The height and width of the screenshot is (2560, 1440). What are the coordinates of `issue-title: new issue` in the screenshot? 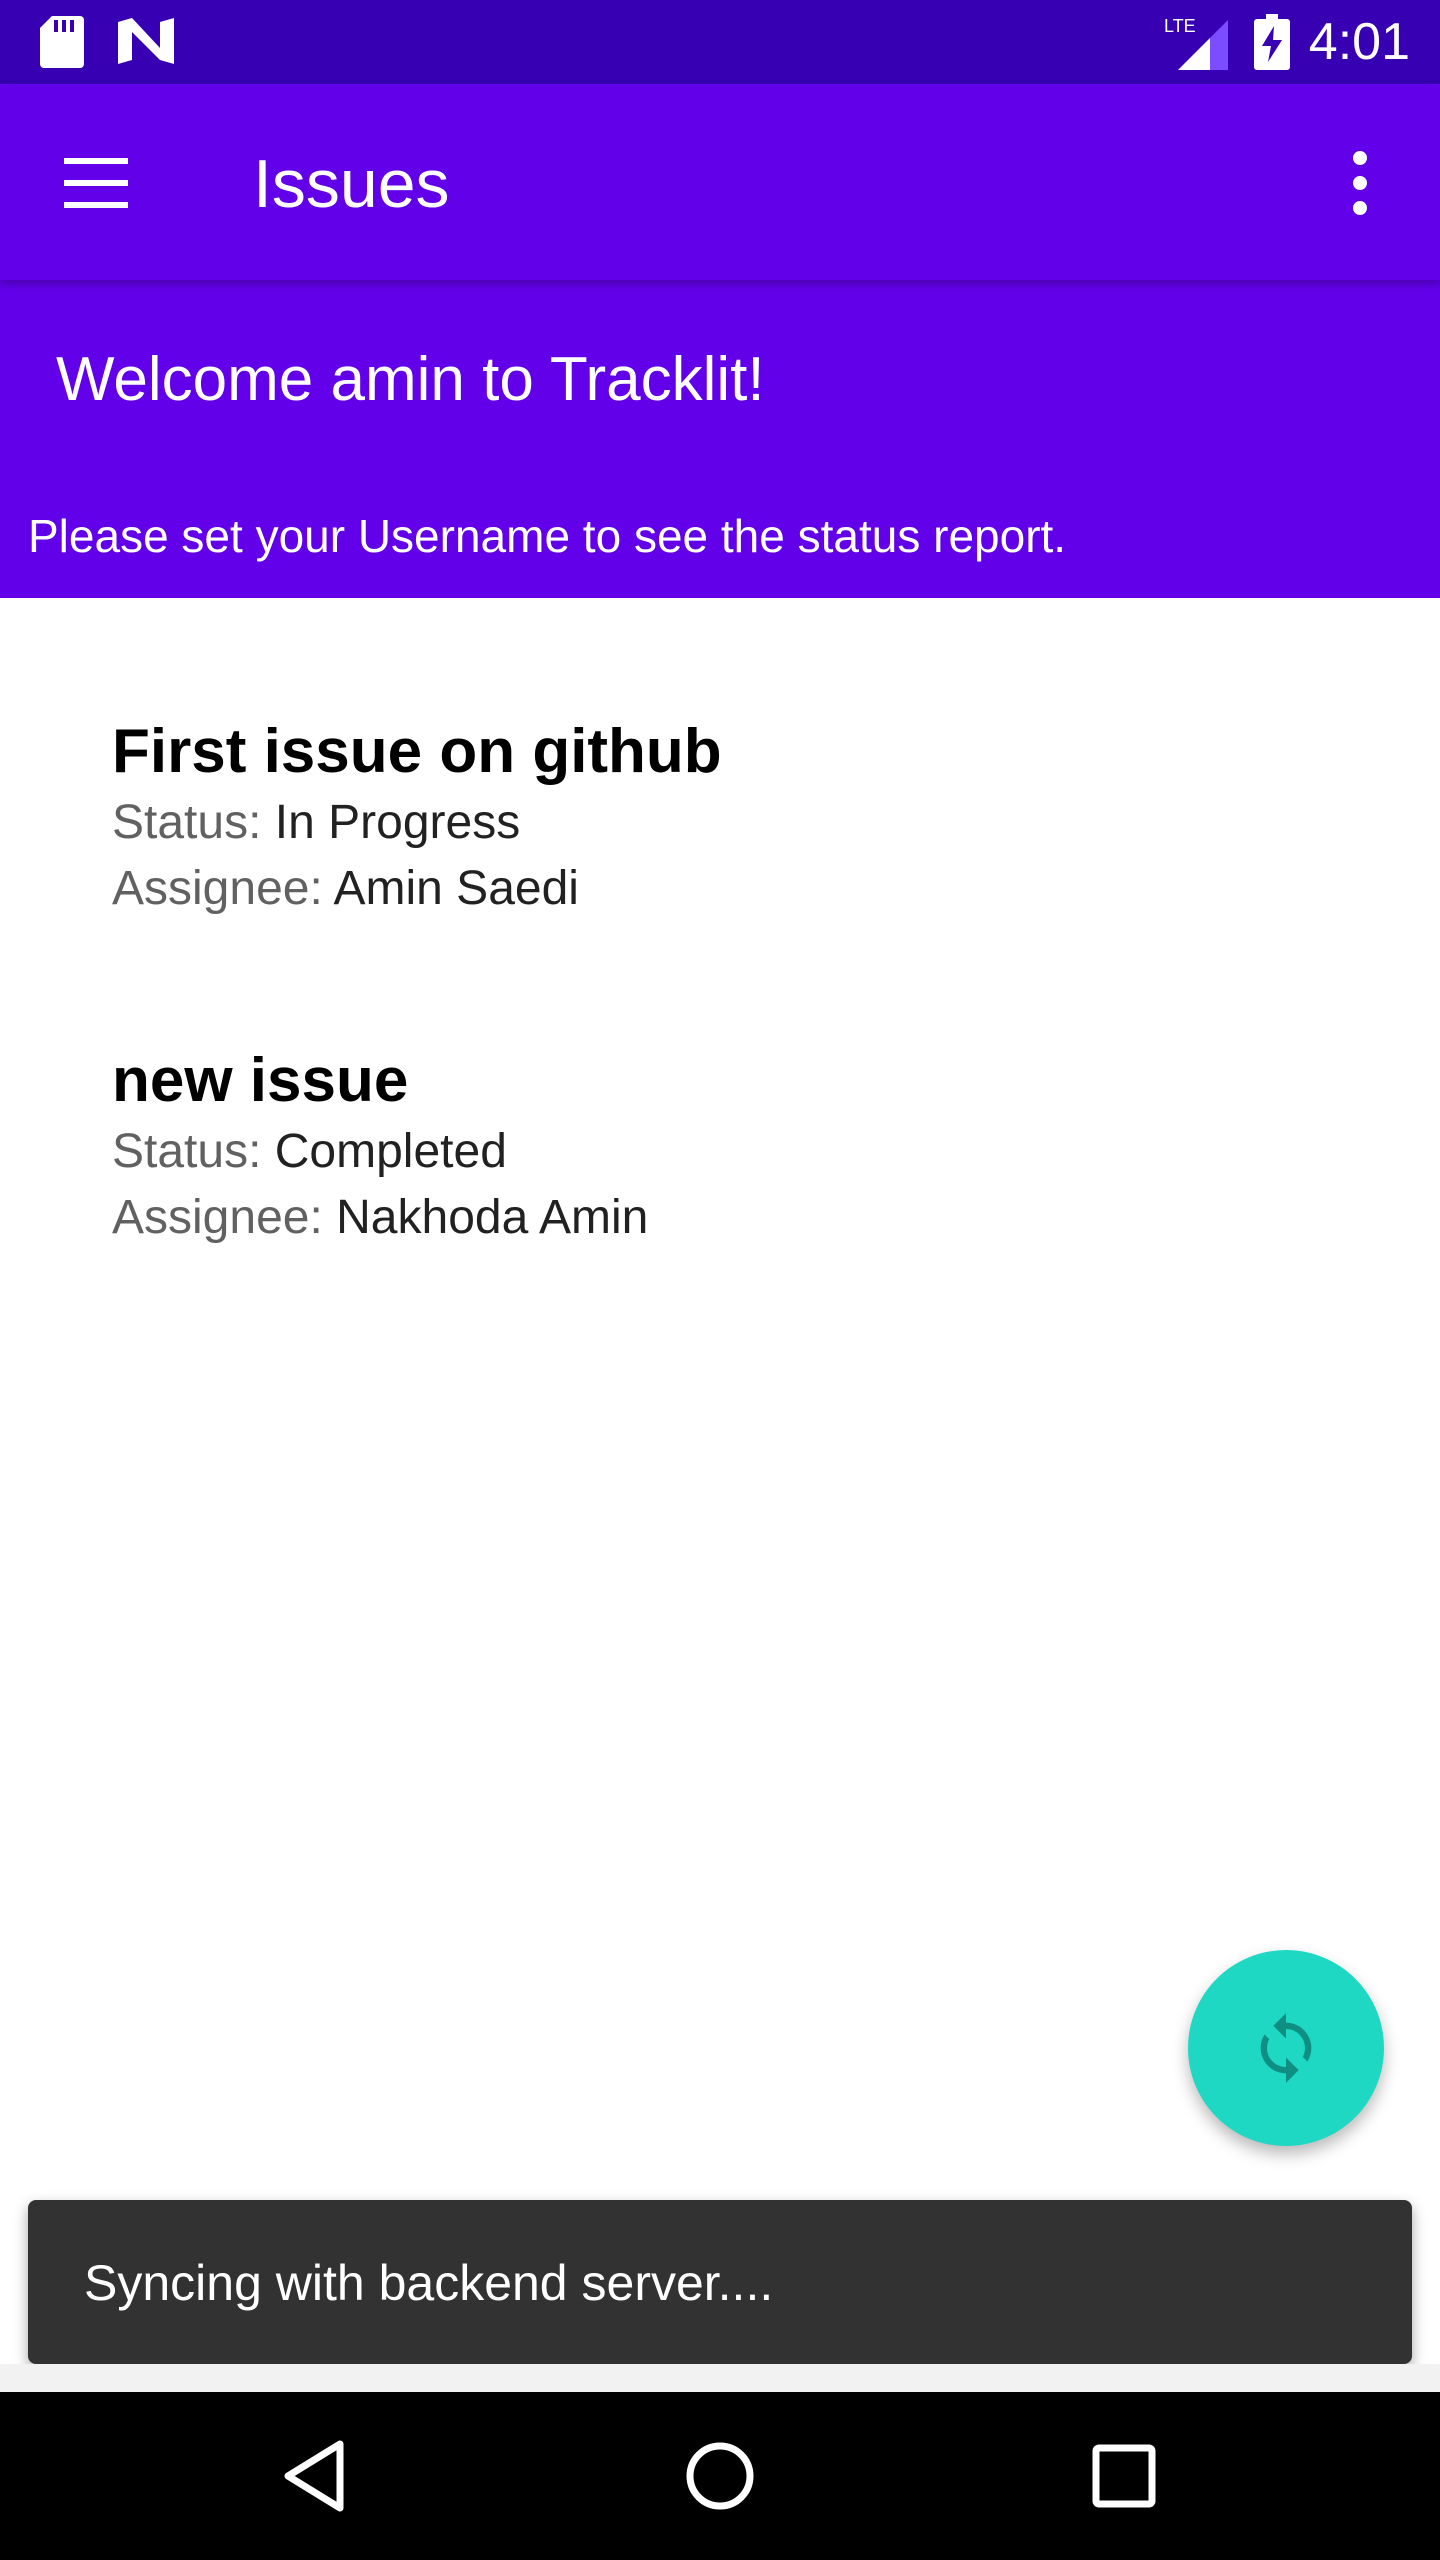 It's located at (260, 1080).